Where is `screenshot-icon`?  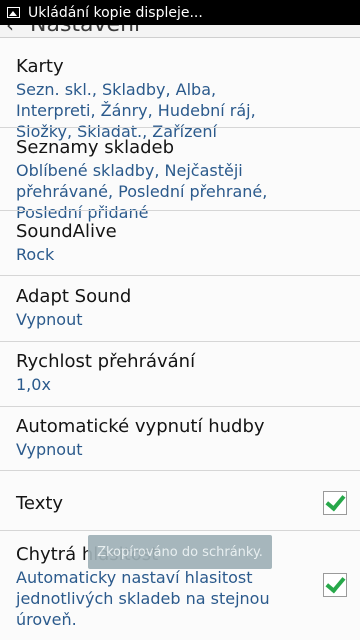
screenshot-icon is located at coordinates (13, 12).